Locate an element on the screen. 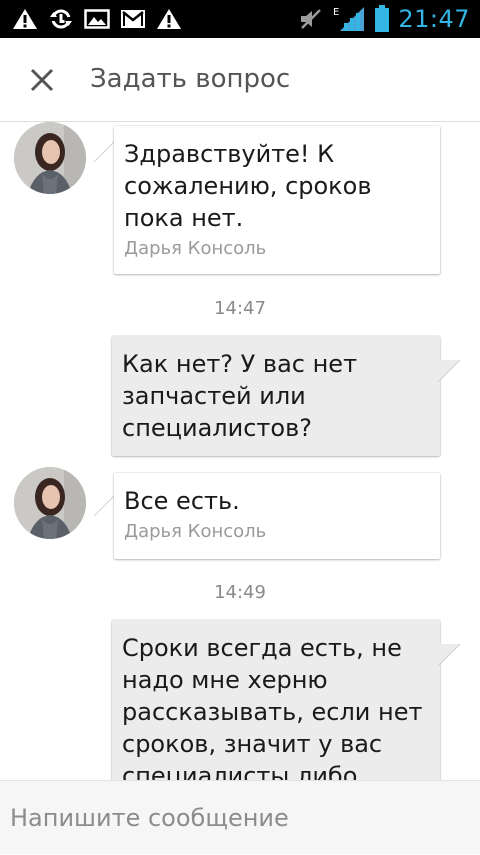 The height and width of the screenshot is (855, 480). svg-text: E is located at coordinates (336, 12).